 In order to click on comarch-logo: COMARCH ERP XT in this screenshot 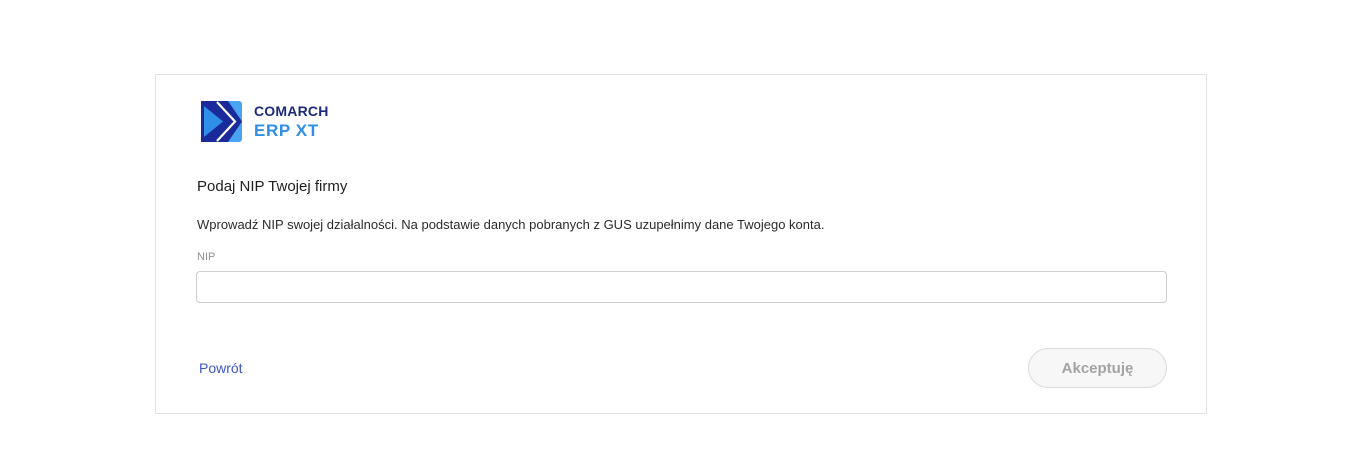, I will do `click(265, 121)`.